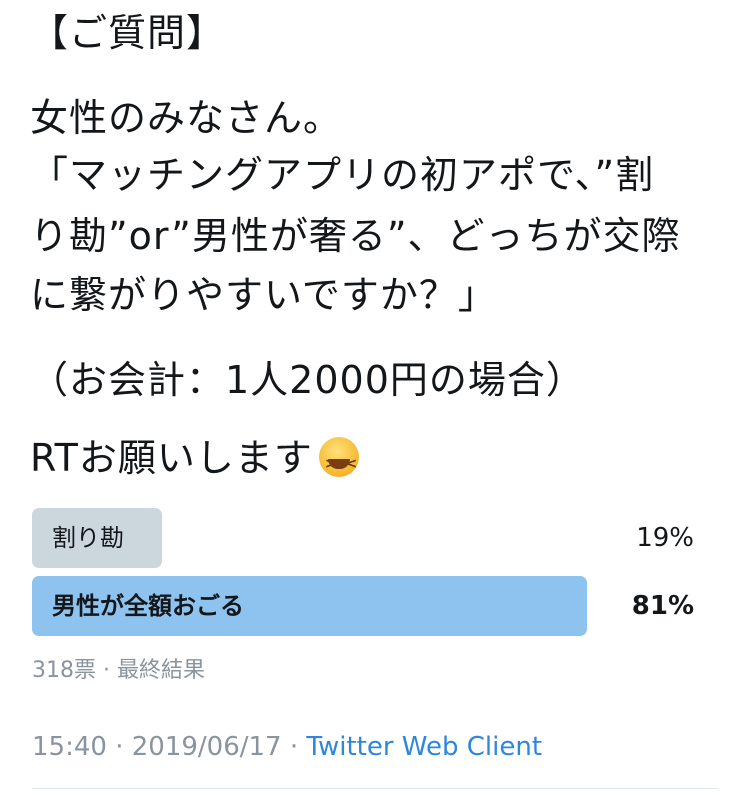 Image resolution: width=750 pixels, height=795 pixels. Describe the element at coordinates (128, 33) in the screenshot. I see `tweet-line-1: 【ご質問】` at that location.